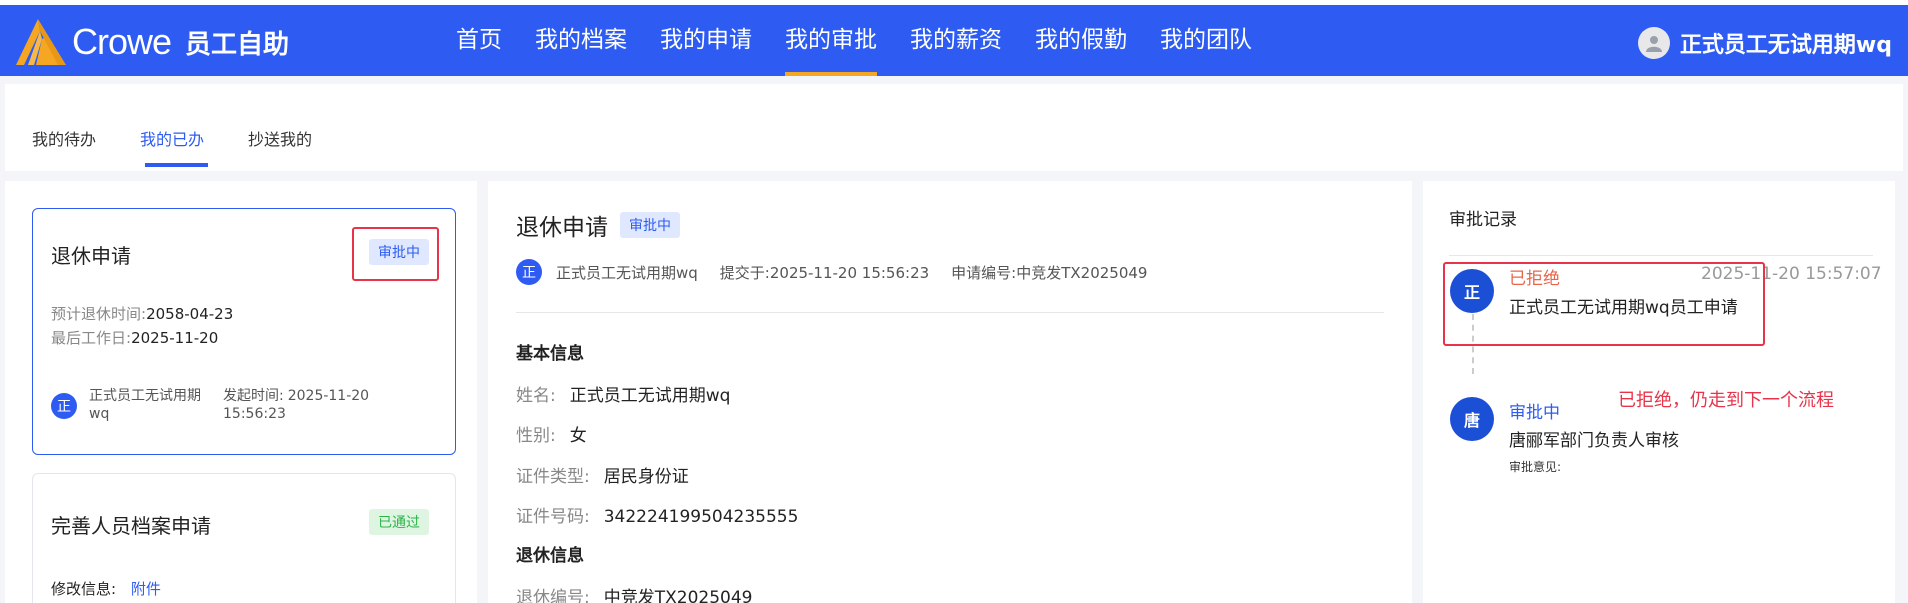 The image size is (1908, 603). I want to click on field-label: 退休编号:, so click(553, 595).